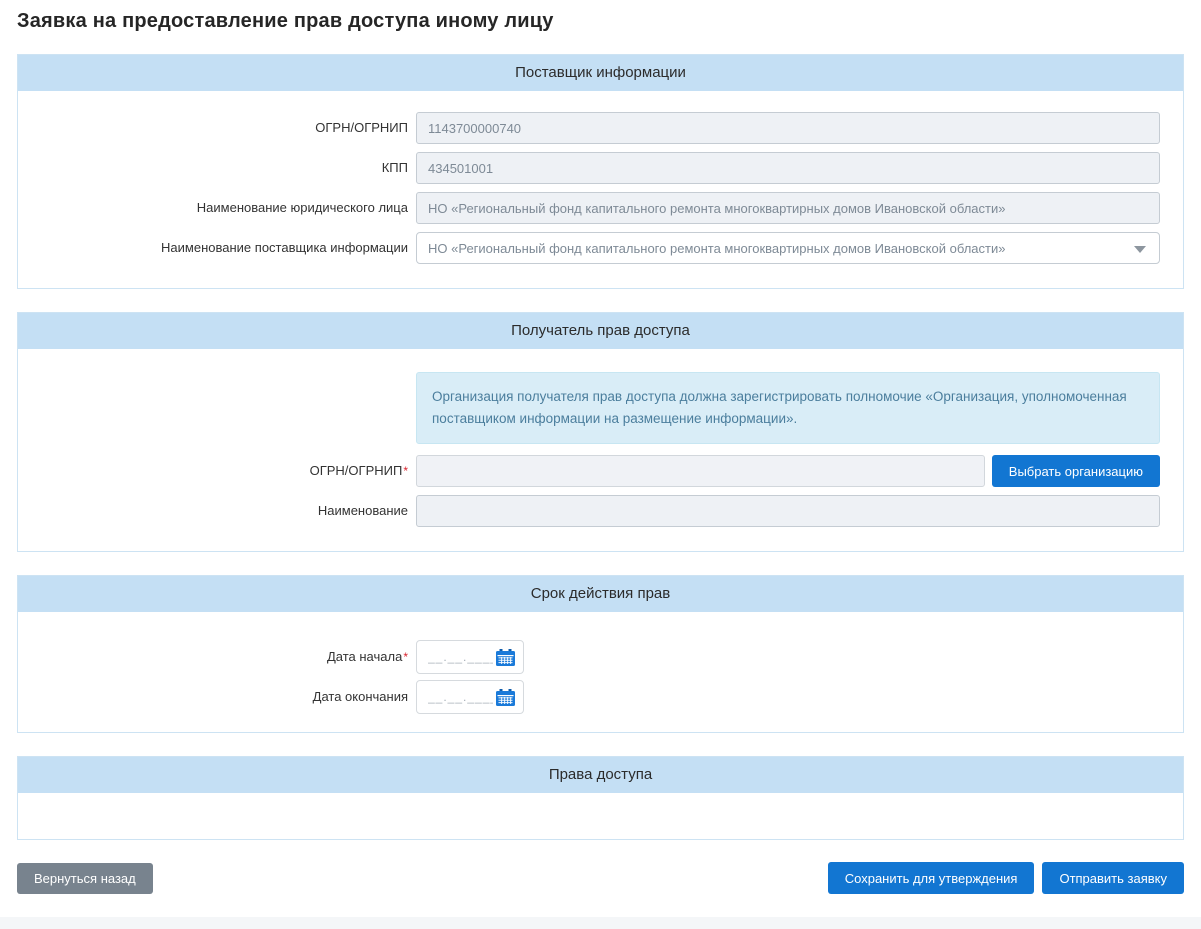 The height and width of the screenshot is (929, 1201). Describe the element at coordinates (361, 127) in the screenshot. I see `provider-ogrn-label: ОГРН/ОГРНИП` at that location.